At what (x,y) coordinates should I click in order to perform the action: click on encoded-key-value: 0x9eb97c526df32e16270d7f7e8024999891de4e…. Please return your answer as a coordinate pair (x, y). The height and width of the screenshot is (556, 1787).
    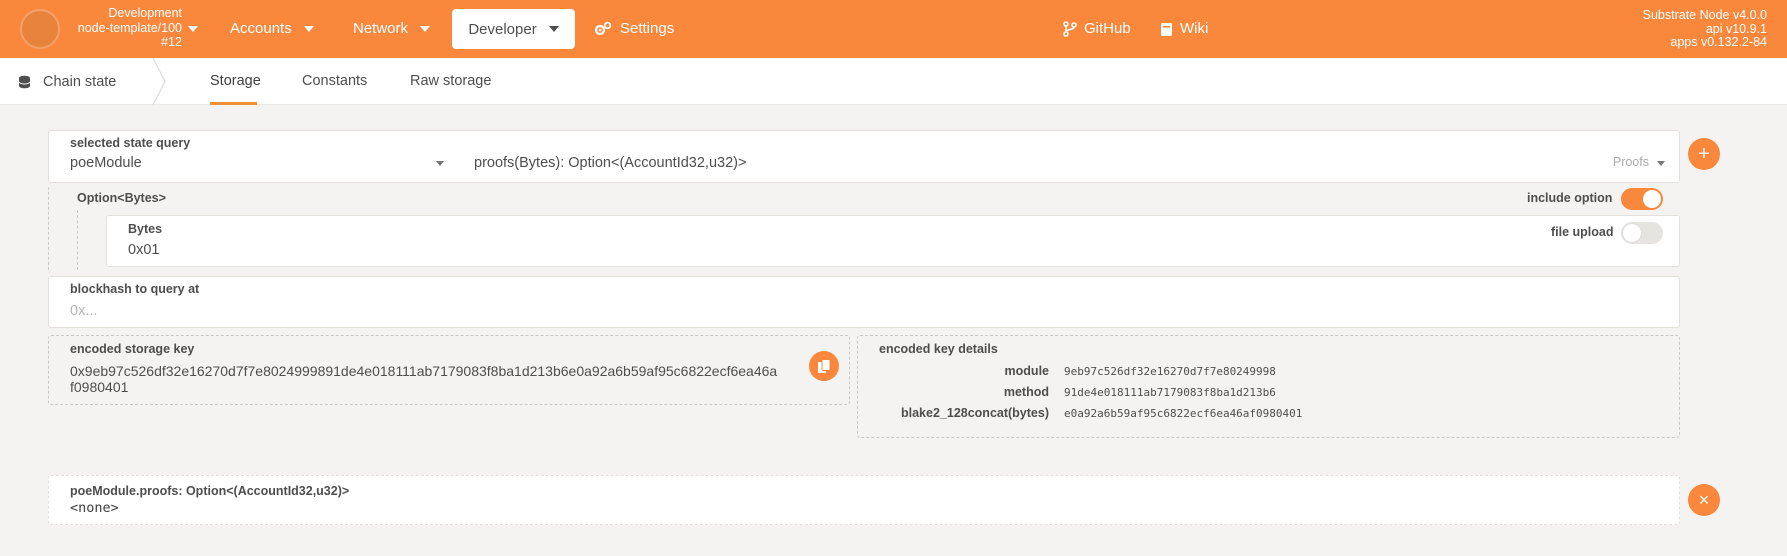
    Looking at the image, I should click on (442, 379).